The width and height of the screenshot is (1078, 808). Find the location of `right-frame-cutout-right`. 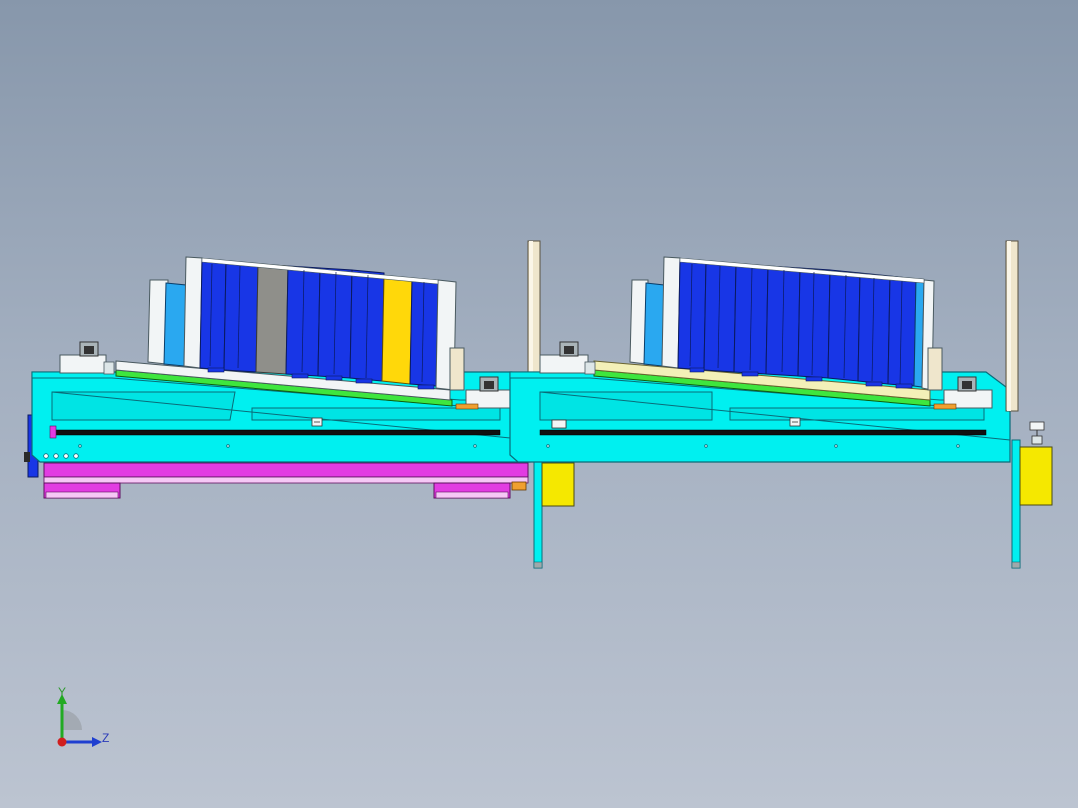

right-frame-cutout-right is located at coordinates (857, 414).